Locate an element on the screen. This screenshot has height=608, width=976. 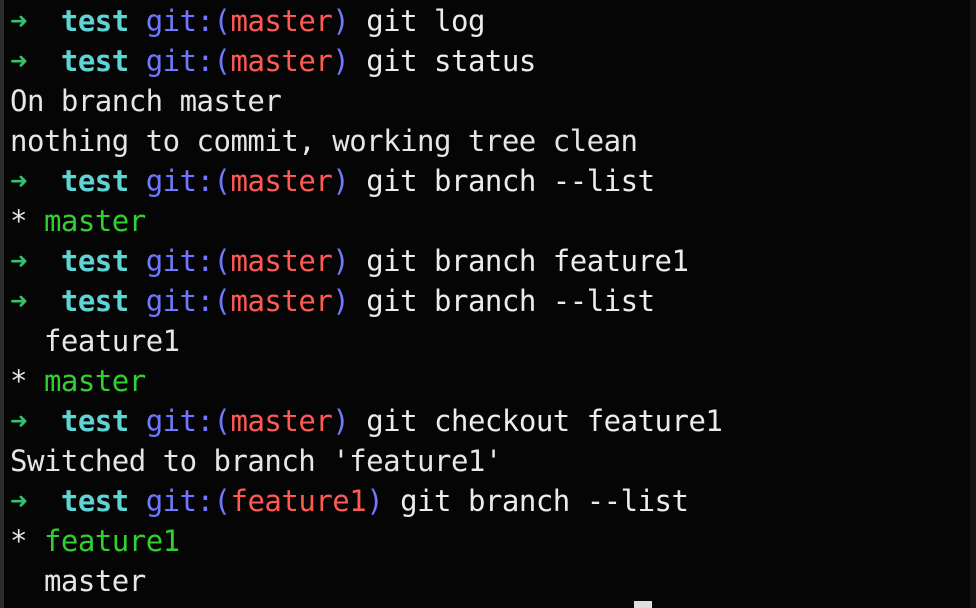
prompt-line-13: ➜ test git:(feature1) git branch --list is located at coordinates (488, 501).